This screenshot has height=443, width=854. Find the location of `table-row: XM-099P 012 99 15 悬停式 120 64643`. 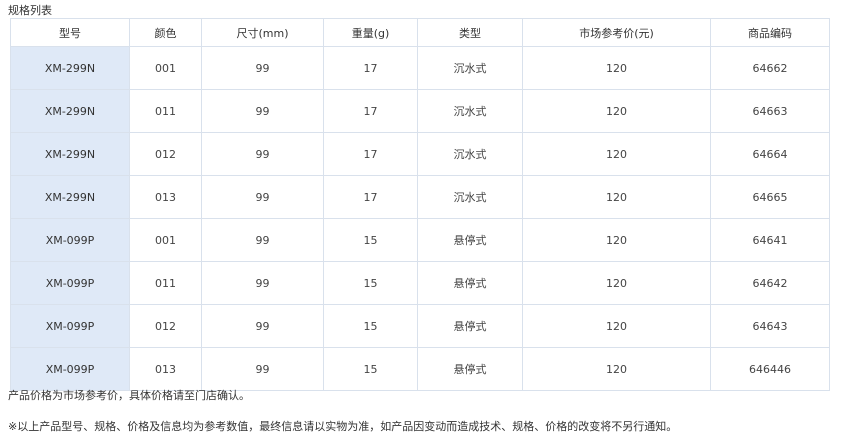

table-row: XM-099P 012 99 15 悬停式 120 64643 is located at coordinates (420, 326).